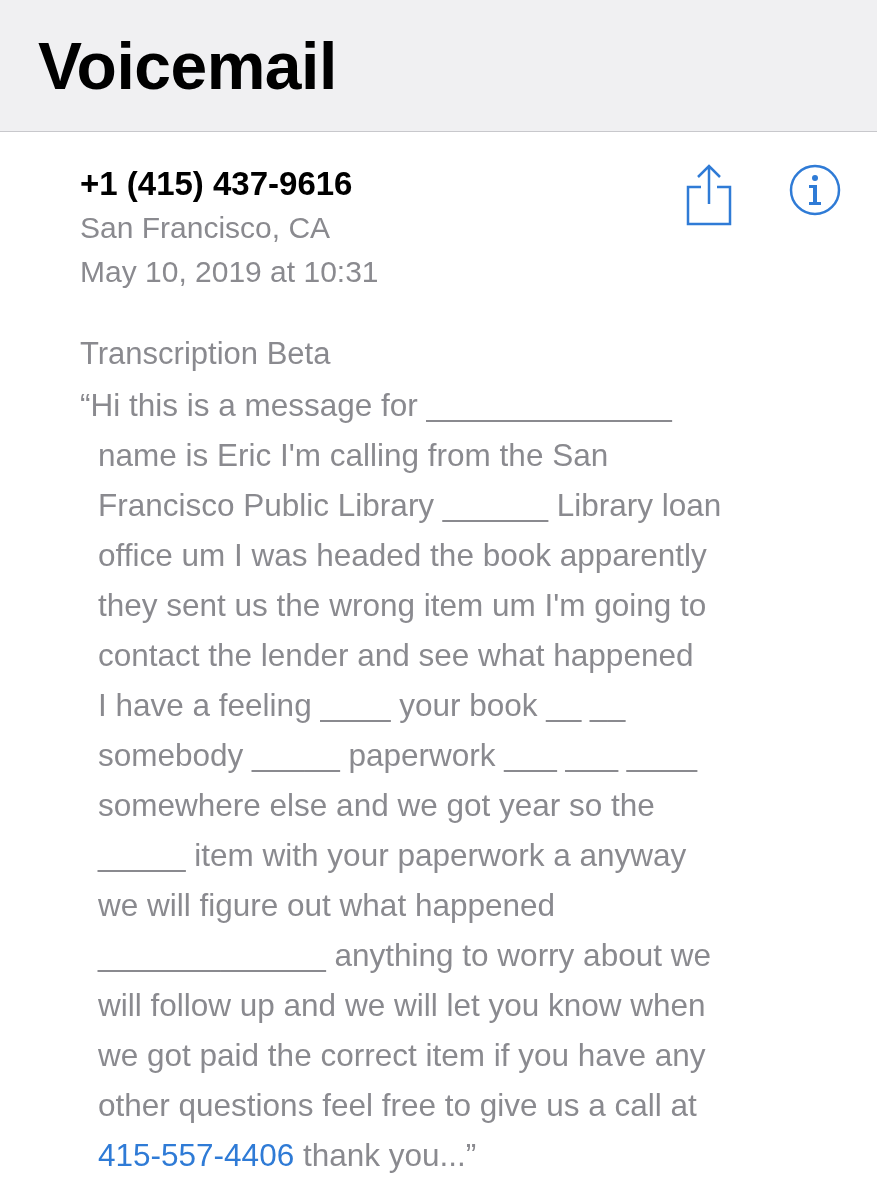  What do you see at coordinates (187, 65) in the screenshot?
I see `page-title: Voicemail` at bounding box center [187, 65].